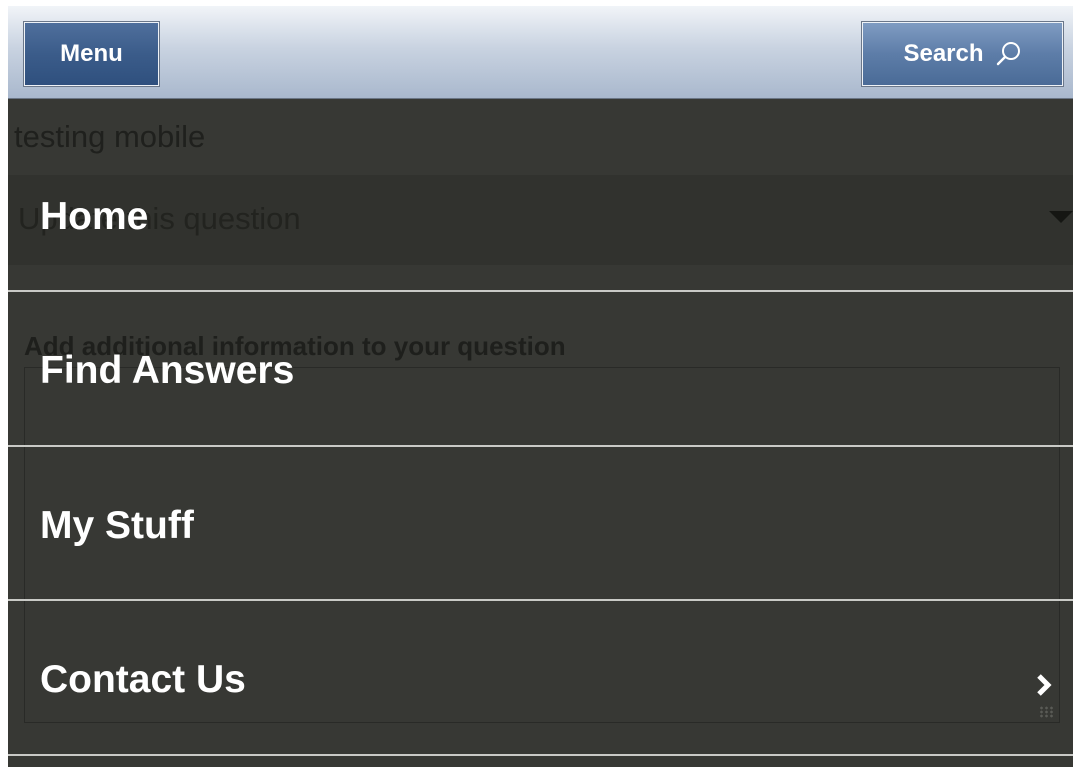 The width and height of the screenshot is (1073, 767). What do you see at coordinates (1044, 685) in the screenshot?
I see `chevron-right-icon` at bounding box center [1044, 685].